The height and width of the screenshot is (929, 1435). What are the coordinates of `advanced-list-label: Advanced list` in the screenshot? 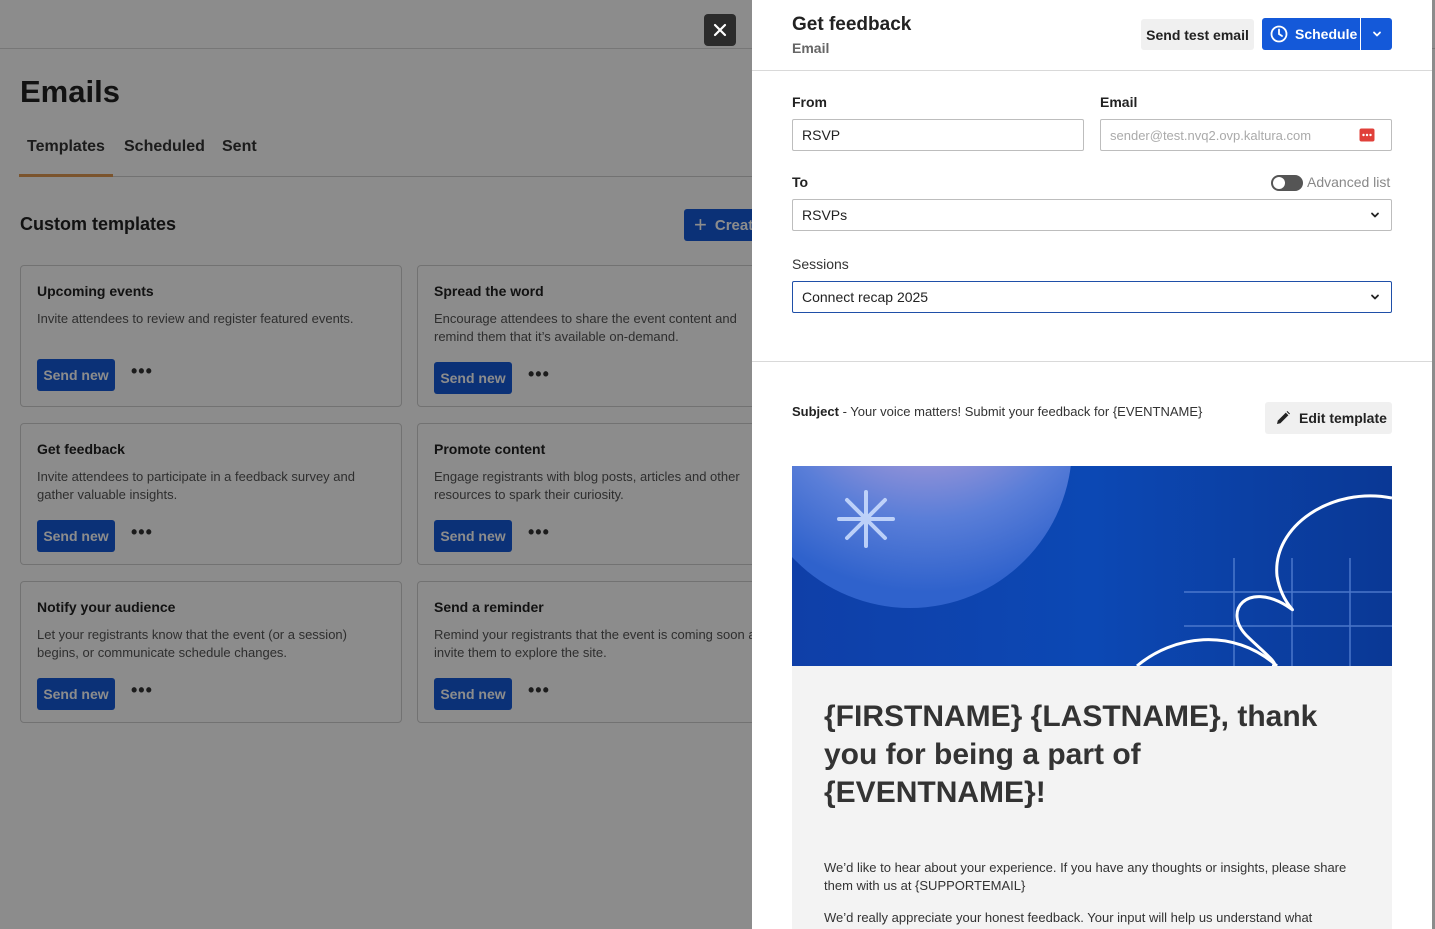 It's located at (1349, 182).